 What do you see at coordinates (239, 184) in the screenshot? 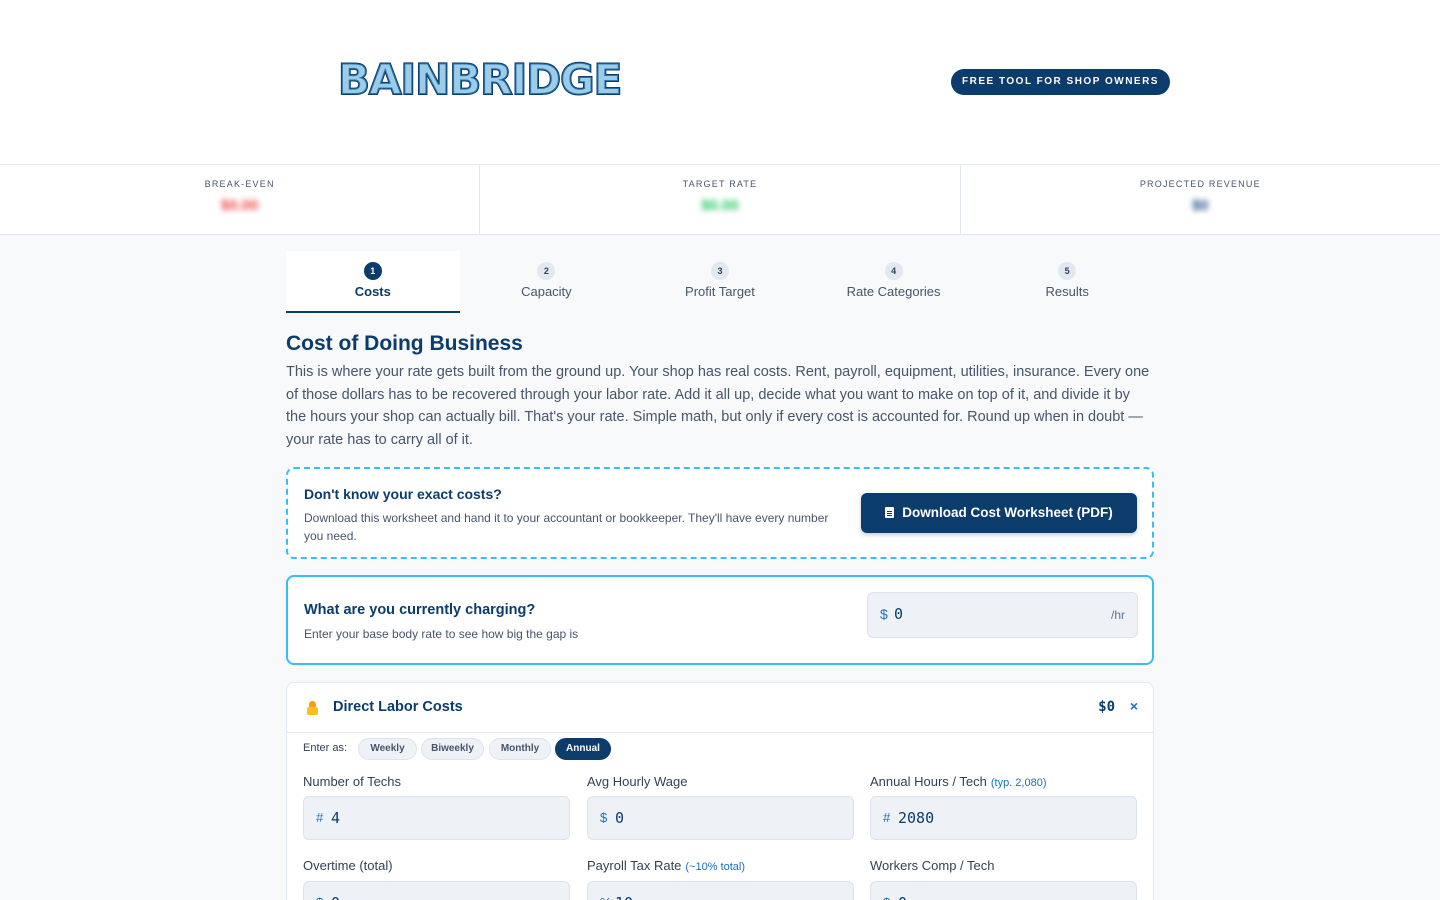
I see `summary-label: BREAK-EVEN` at bounding box center [239, 184].